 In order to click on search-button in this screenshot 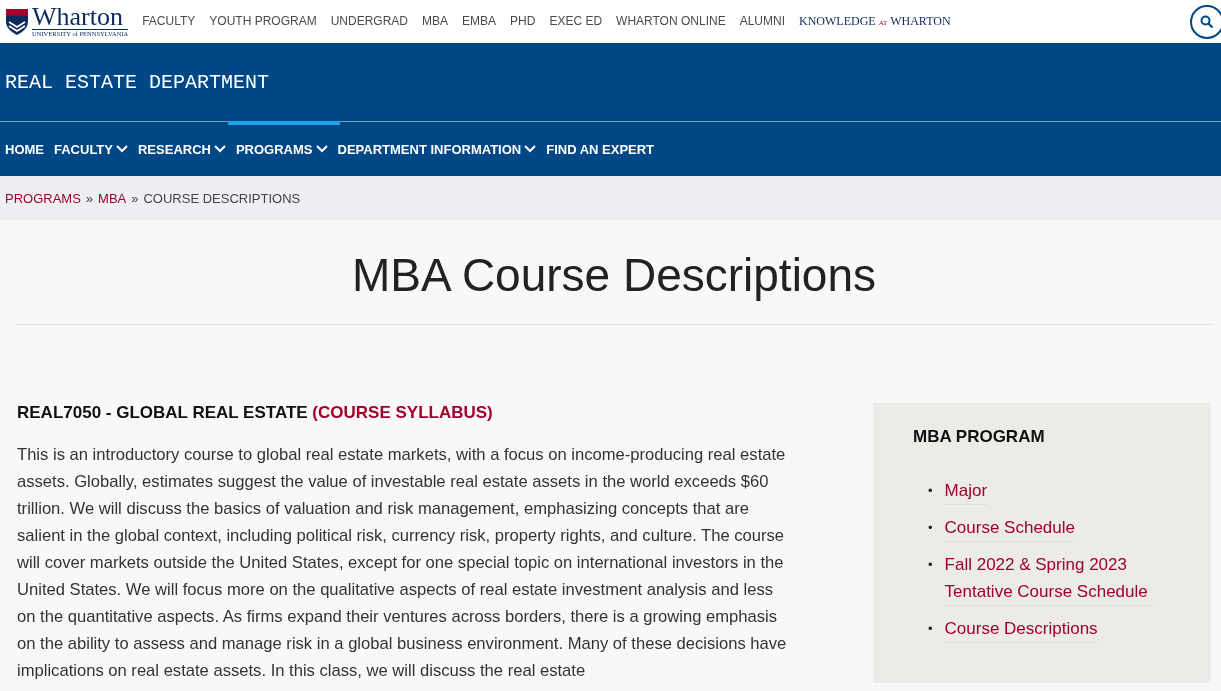, I will do `click(1205, 21)`.